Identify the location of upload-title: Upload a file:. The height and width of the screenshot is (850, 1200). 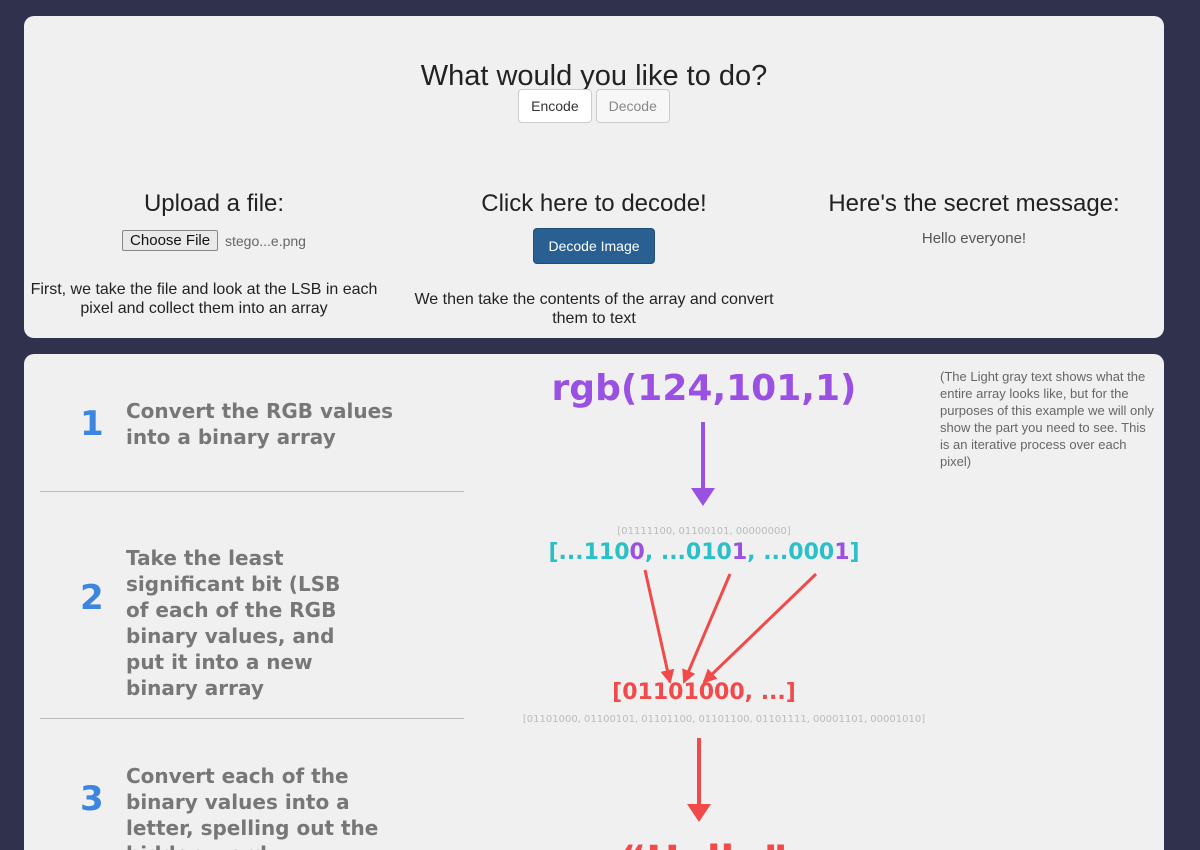
(214, 203).